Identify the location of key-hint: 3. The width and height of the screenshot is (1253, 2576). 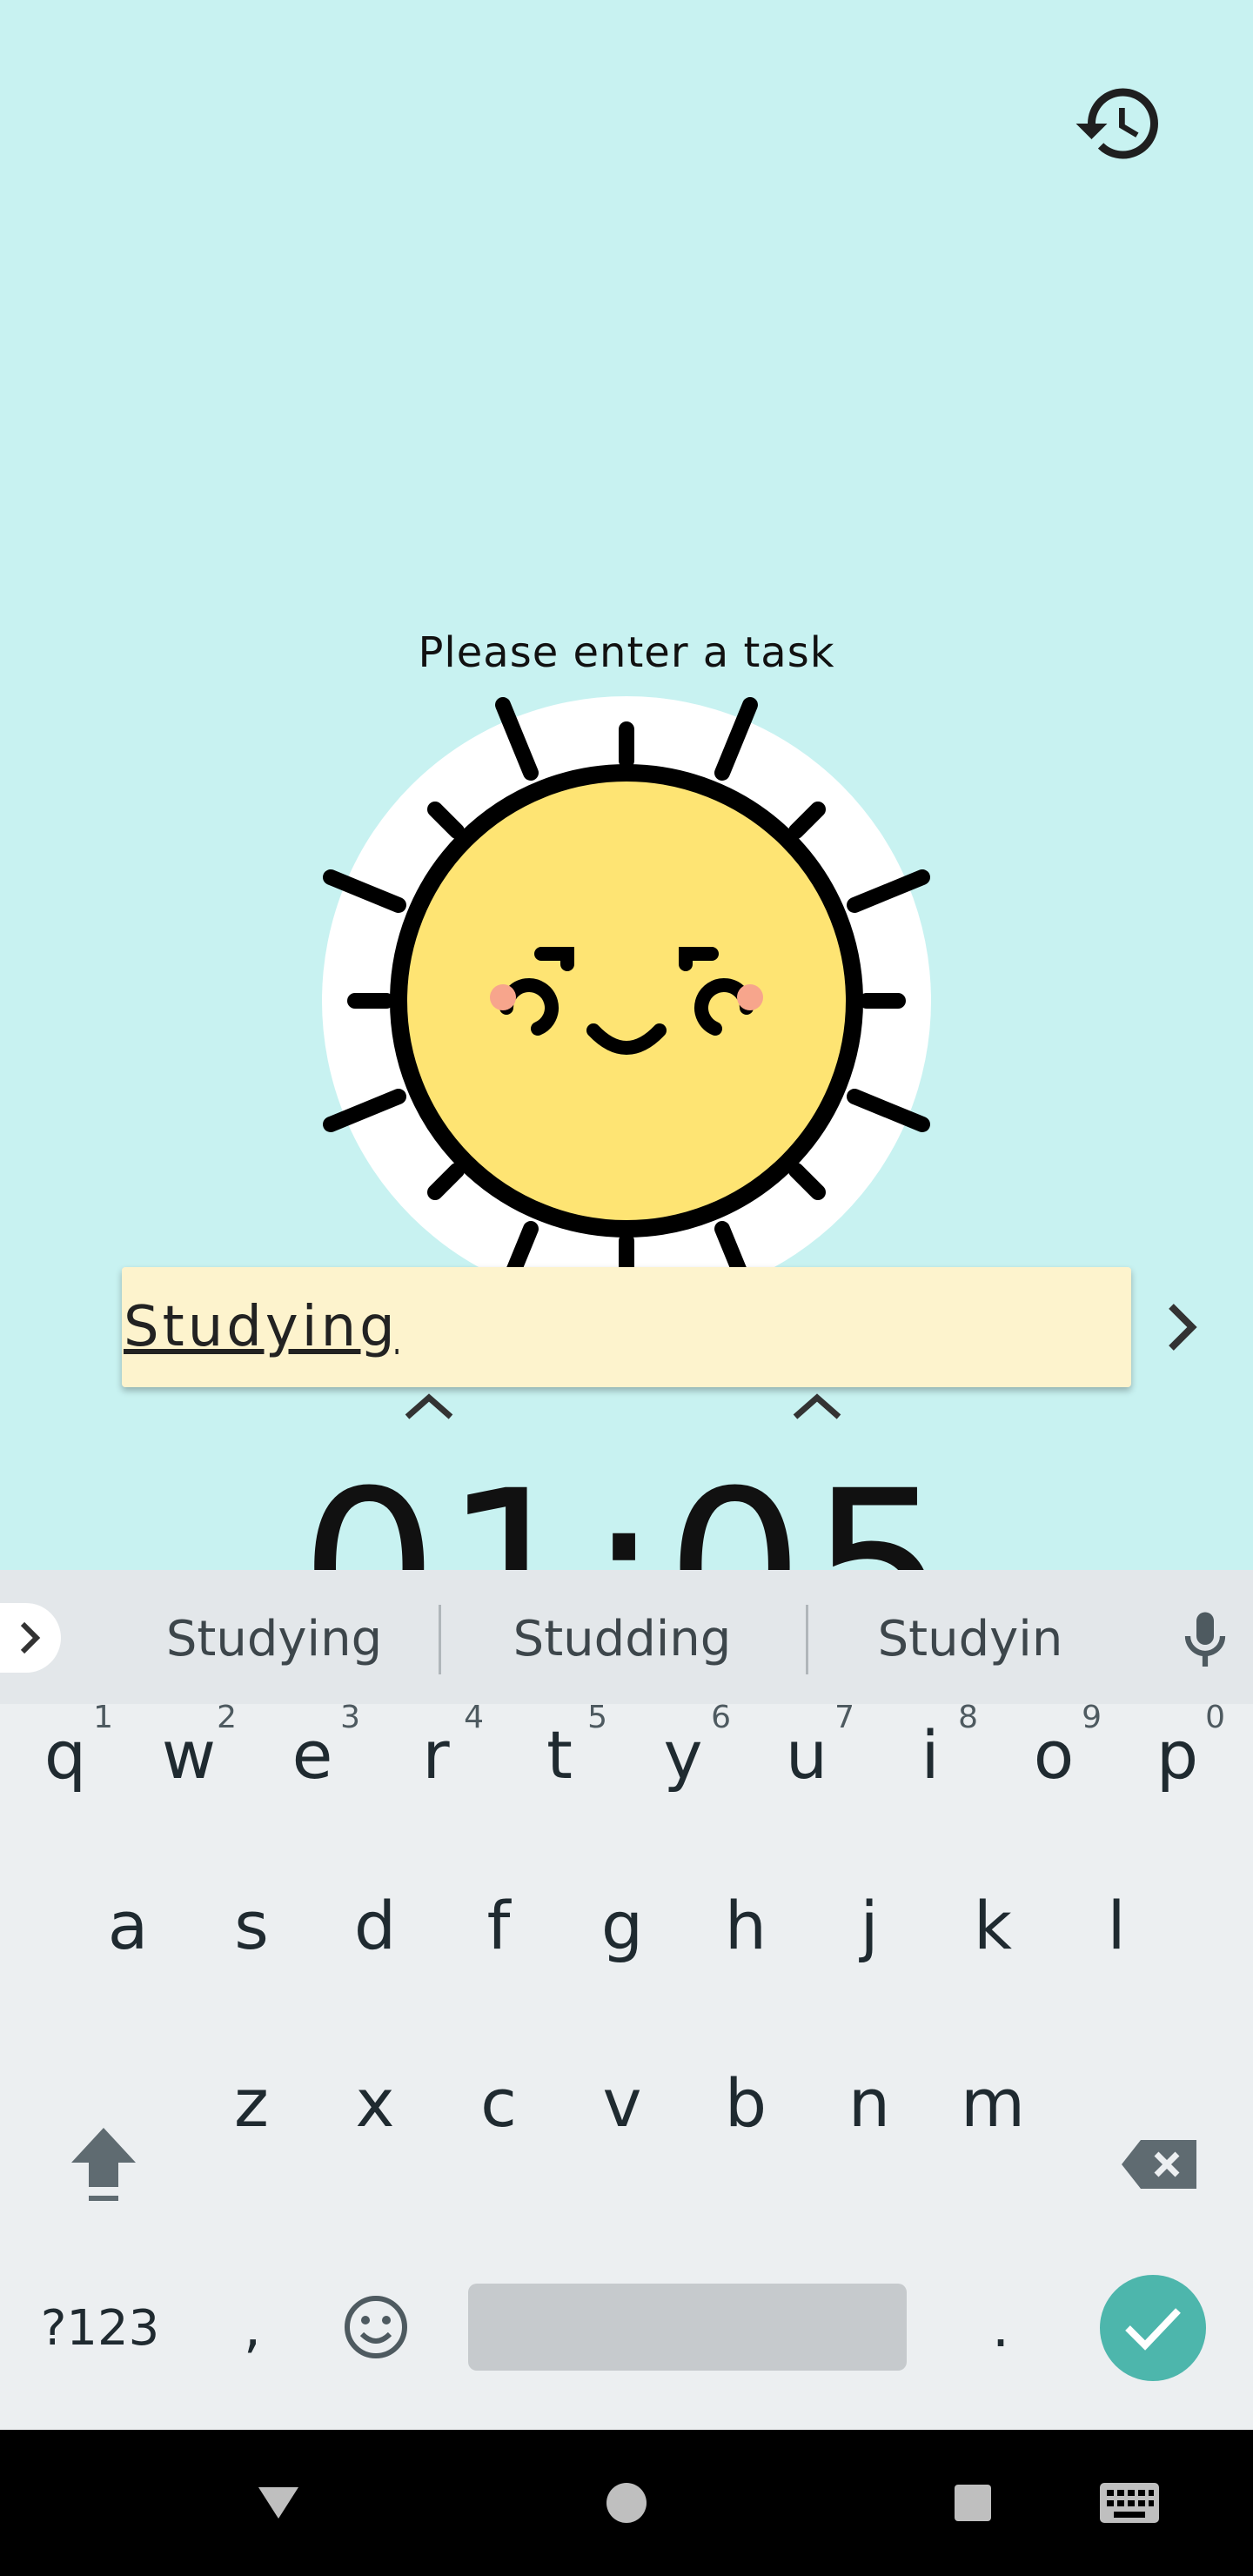
(350, 1717).